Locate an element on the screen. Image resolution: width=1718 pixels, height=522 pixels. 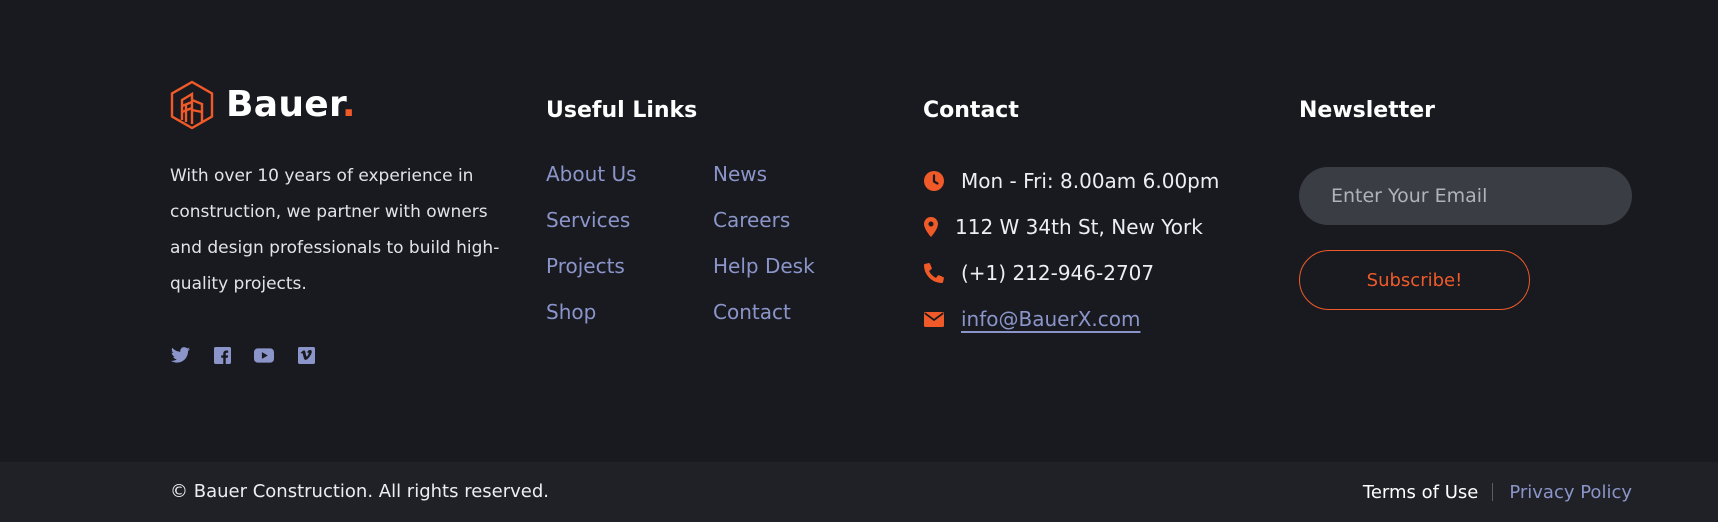
contact-email-link: info@BauerX.com is located at coordinates (1050, 319).